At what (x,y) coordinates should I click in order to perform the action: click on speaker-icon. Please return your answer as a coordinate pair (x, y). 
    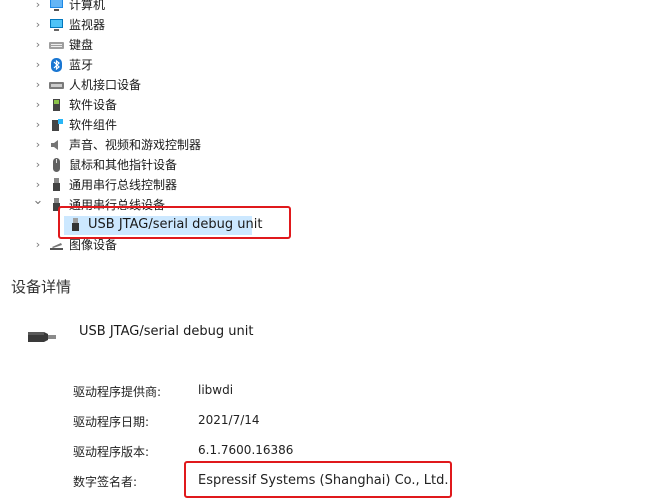
    Looking at the image, I should click on (56, 145).